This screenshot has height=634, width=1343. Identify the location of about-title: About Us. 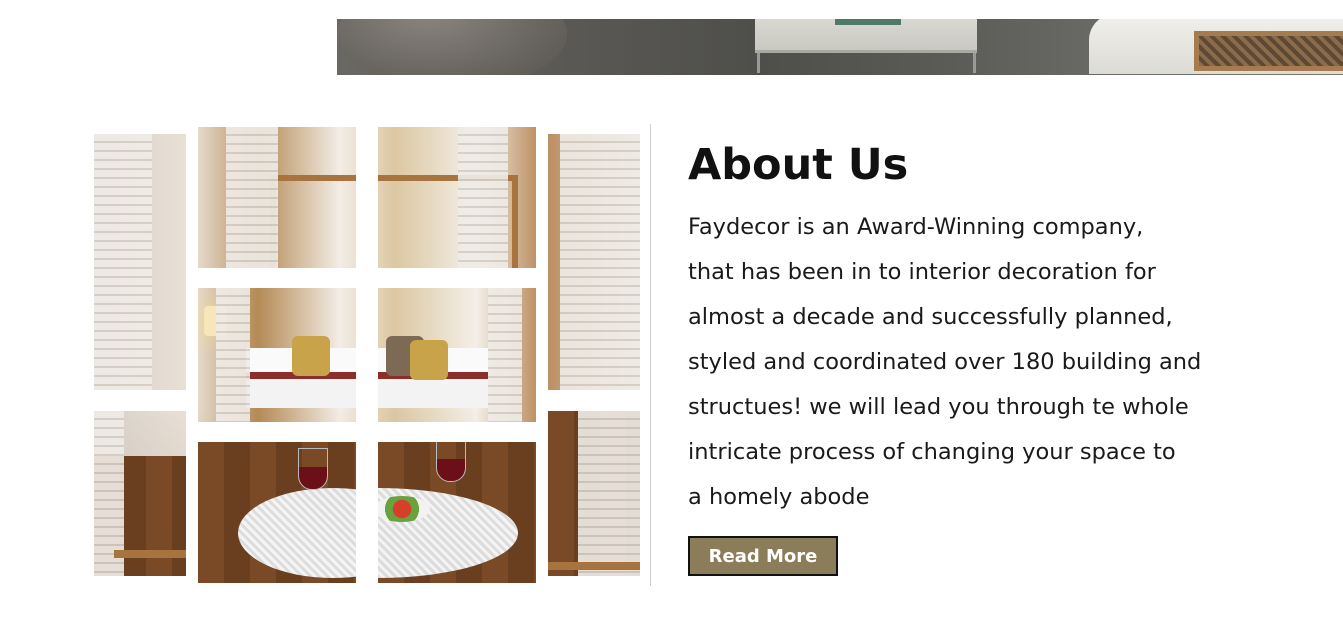
(798, 165).